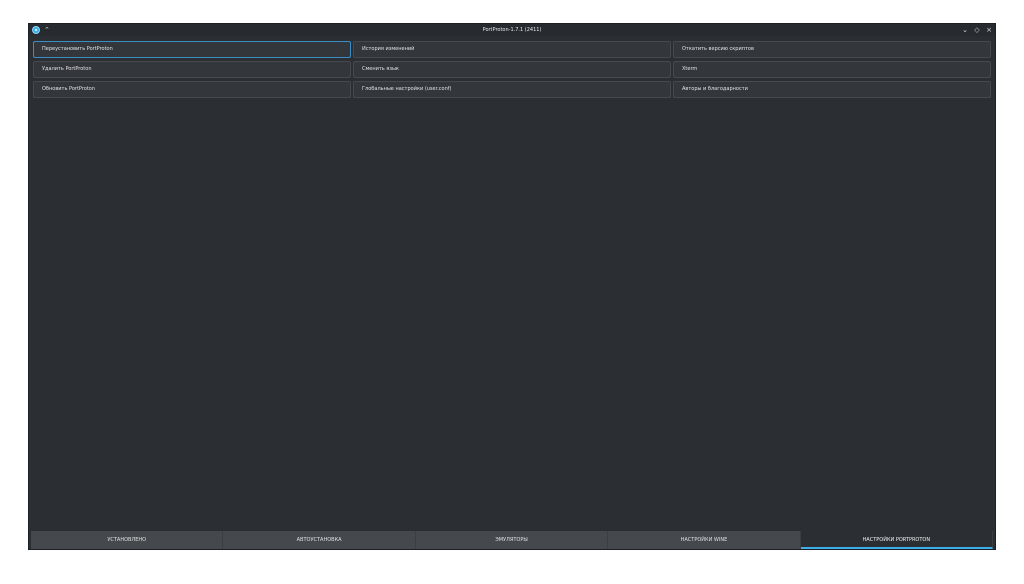  What do you see at coordinates (704, 540) in the screenshot?
I see `tab-wine-settings: НАСТРОЙКИ WINE` at bounding box center [704, 540].